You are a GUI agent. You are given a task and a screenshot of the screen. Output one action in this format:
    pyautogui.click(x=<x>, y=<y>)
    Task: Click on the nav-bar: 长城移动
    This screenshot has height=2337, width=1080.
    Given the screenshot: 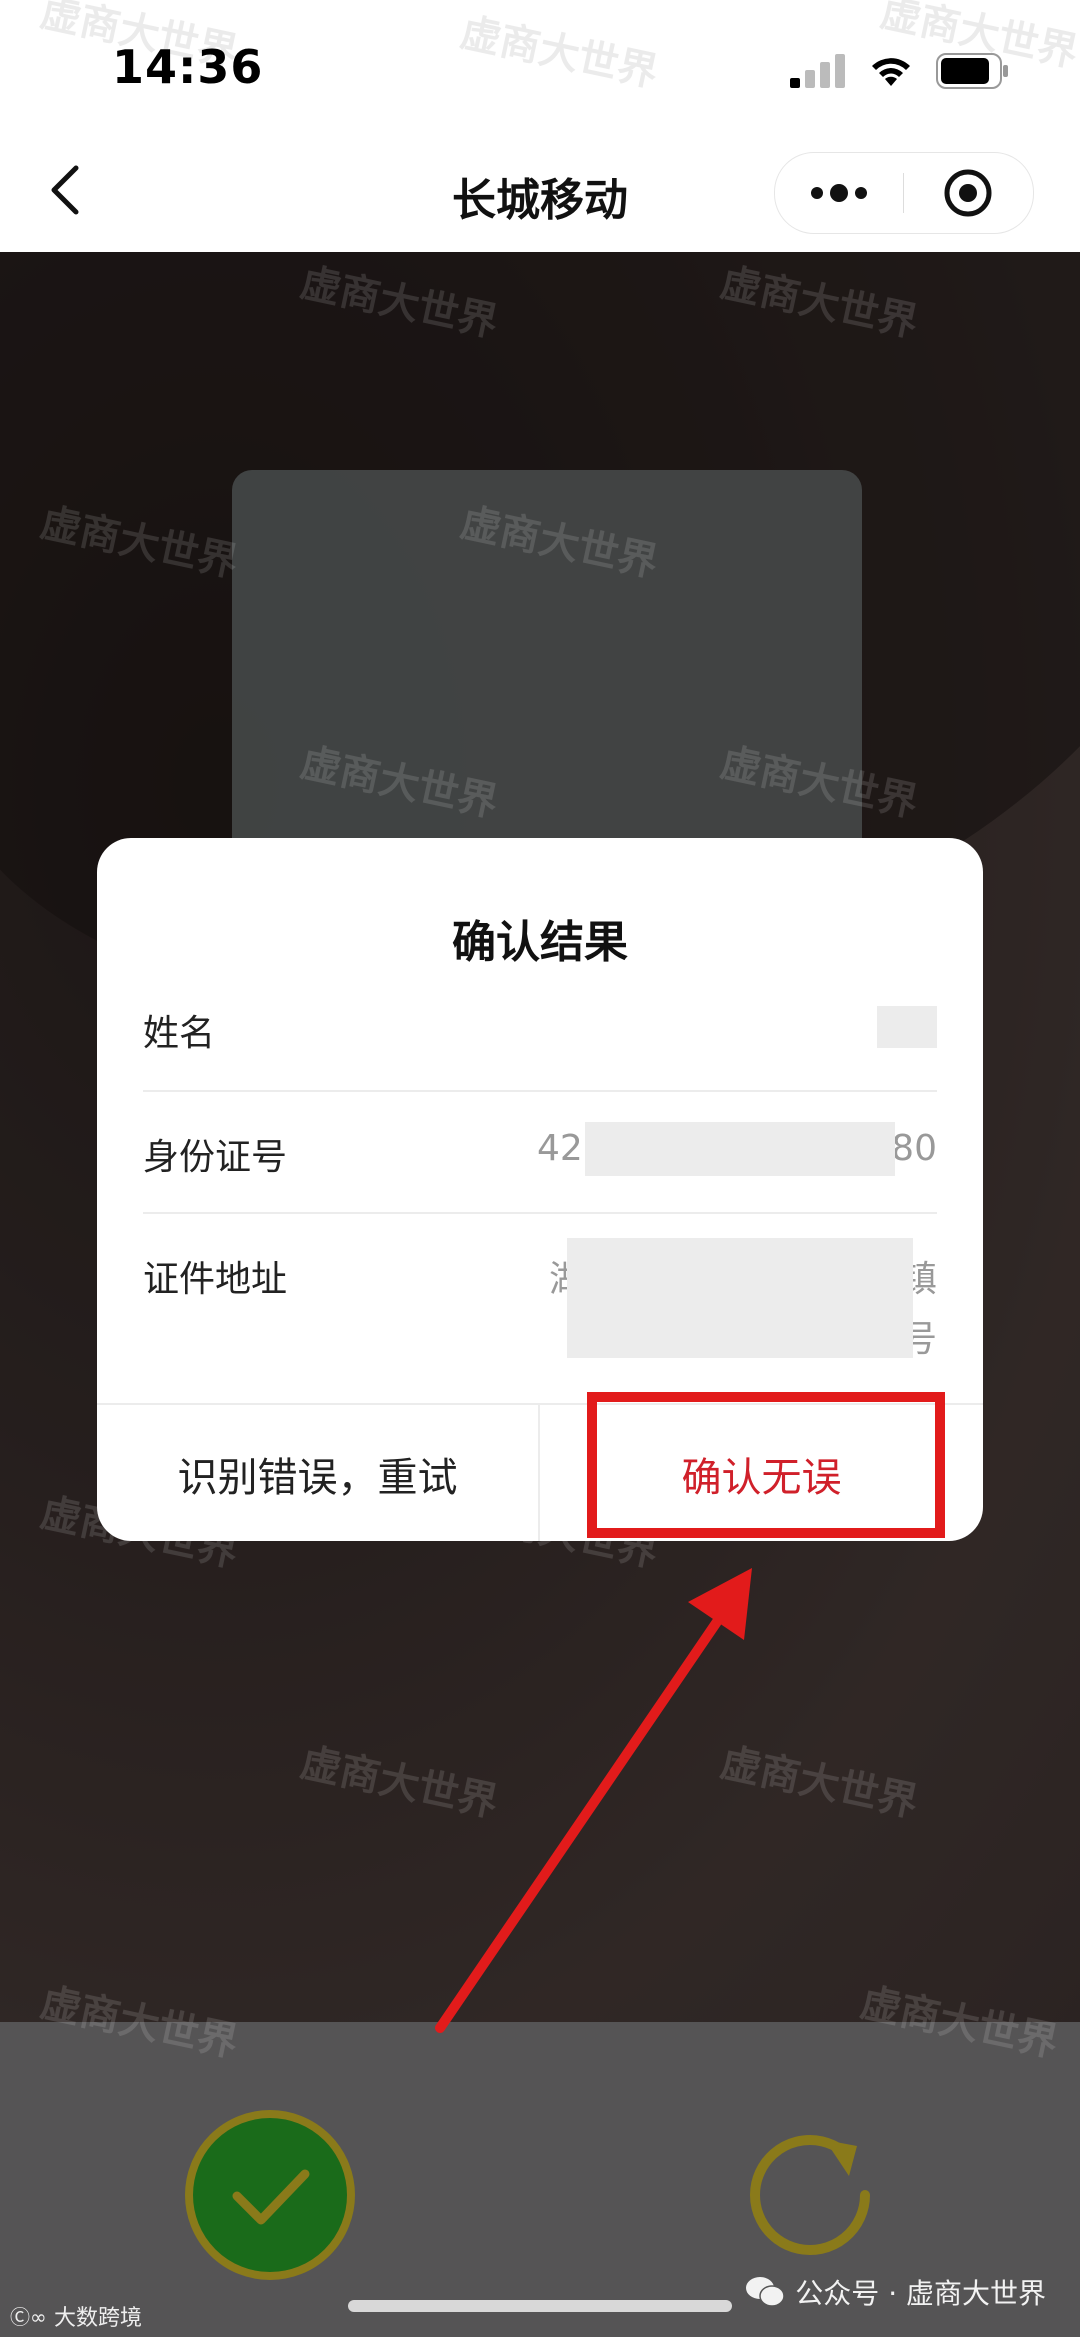 What is the action you would take?
    pyautogui.click(x=540, y=191)
    